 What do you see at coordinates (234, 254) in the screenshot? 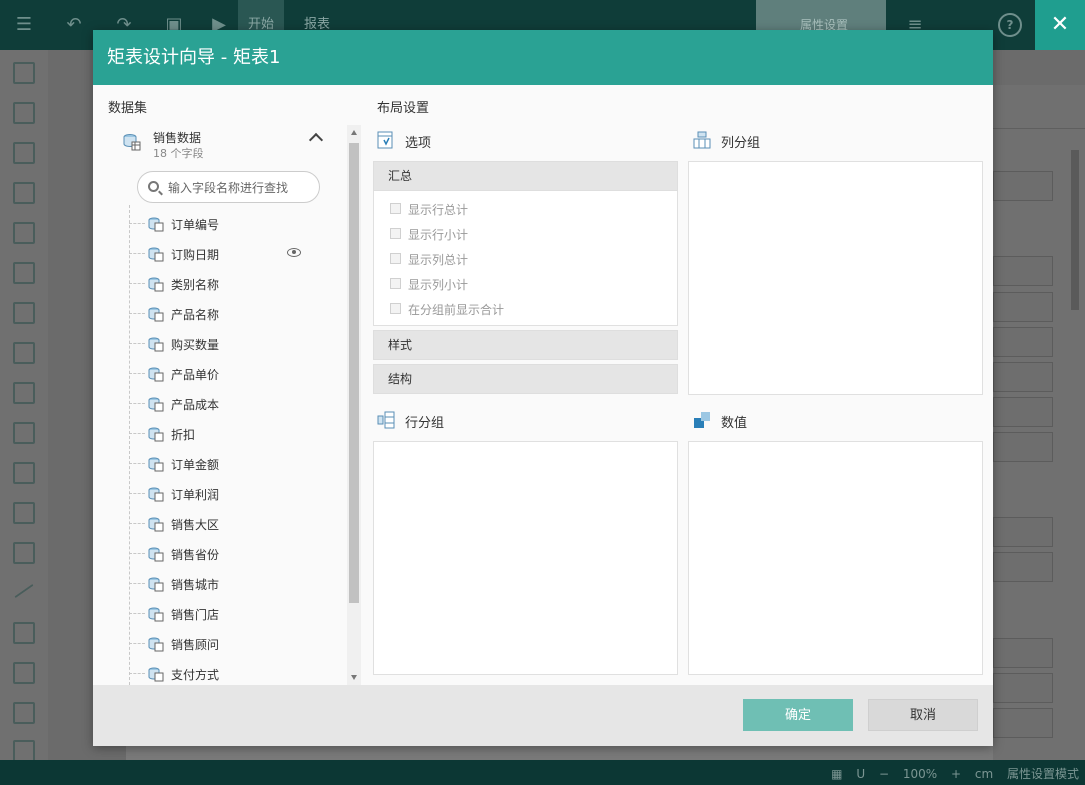
I see `field-item: 订购日期` at bounding box center [234, 254].